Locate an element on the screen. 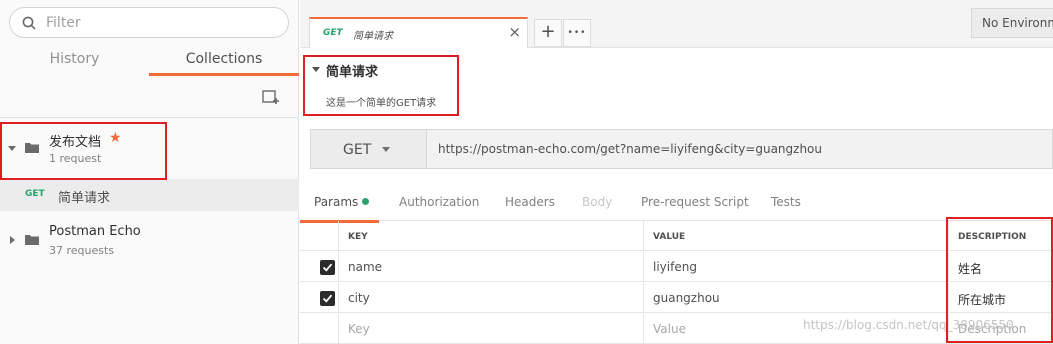 Image resolution: width=1053 pixels, height=344 pixels. request-tab-bar: GET 简单请求 × + ••• No Environment is located at coordinates (676, 24).